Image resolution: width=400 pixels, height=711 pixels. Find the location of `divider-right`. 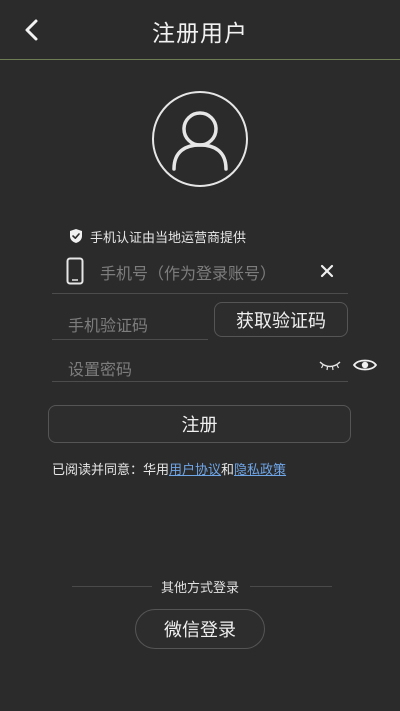

divider-right is located at coordinates (291, 586).